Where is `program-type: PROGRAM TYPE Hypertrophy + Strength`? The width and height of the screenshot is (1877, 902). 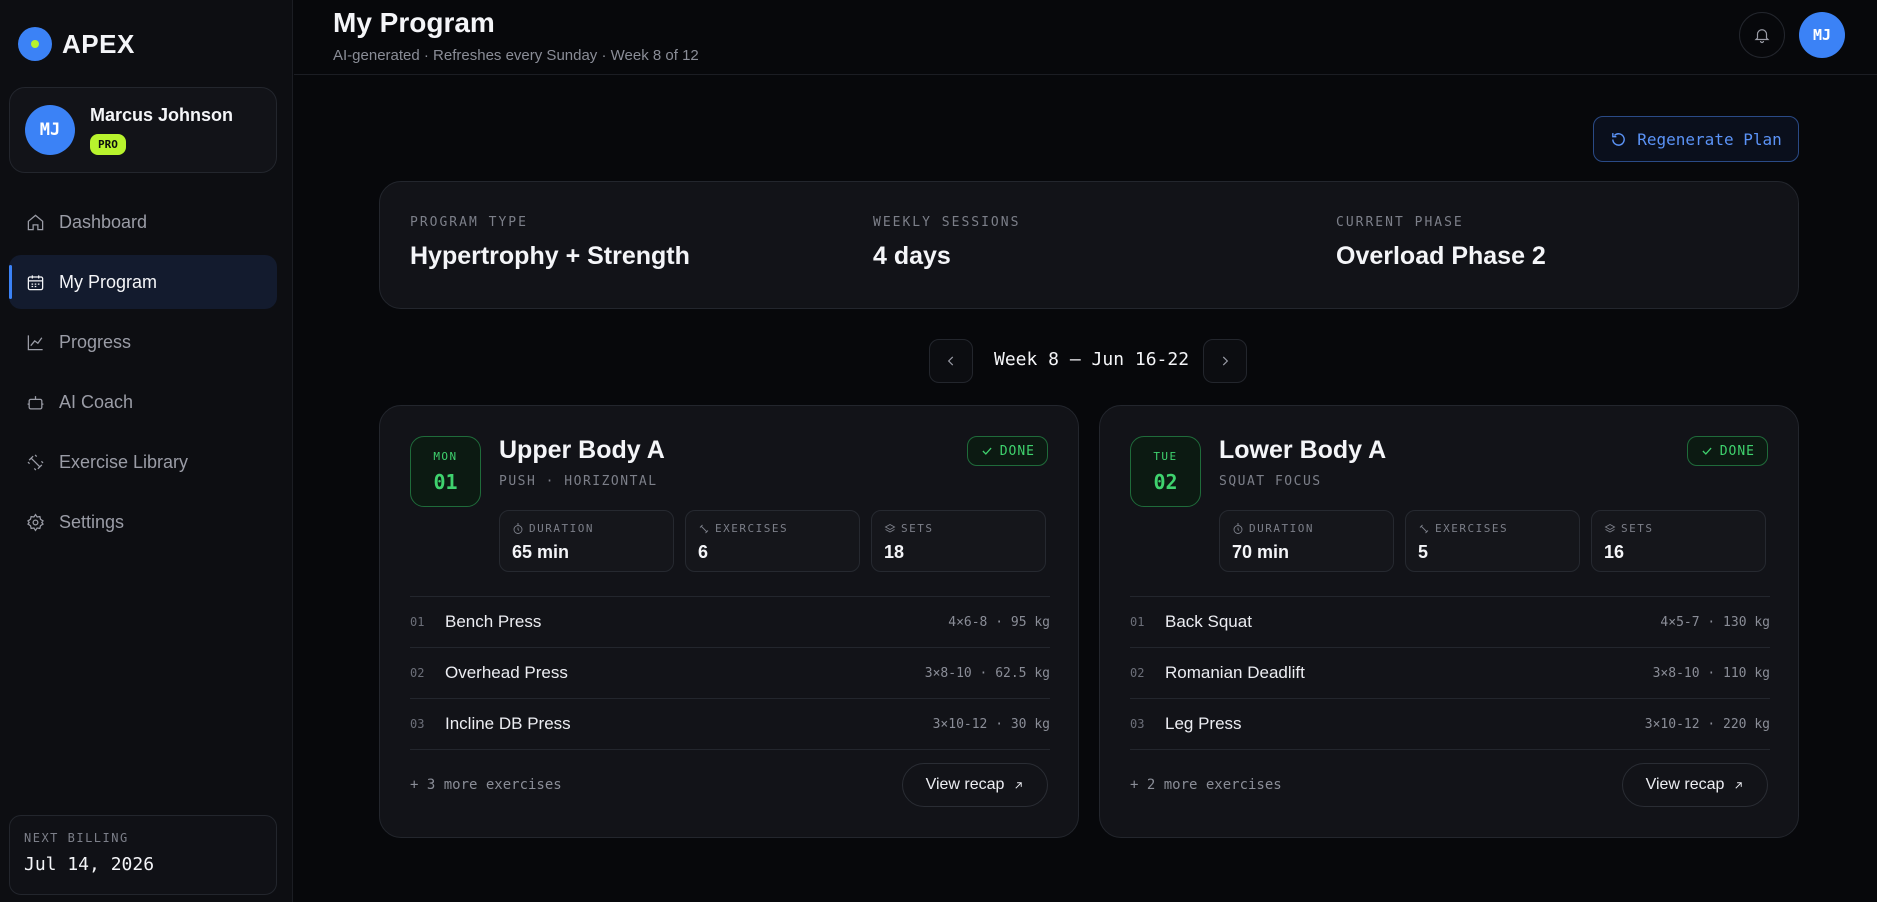
program-type: PROGRAM TYPE Hypertrophy + Strength is located at coordinates (550, 243).